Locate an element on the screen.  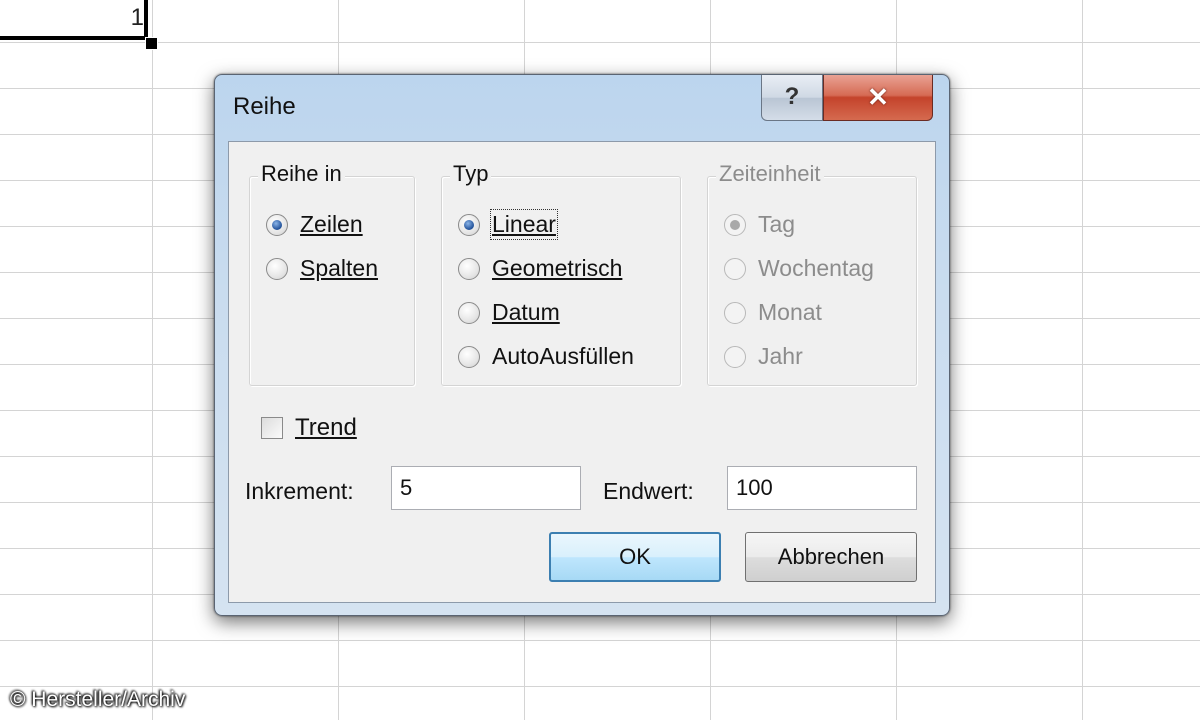
close-button: ✕ is located at coordinates (878, 98).